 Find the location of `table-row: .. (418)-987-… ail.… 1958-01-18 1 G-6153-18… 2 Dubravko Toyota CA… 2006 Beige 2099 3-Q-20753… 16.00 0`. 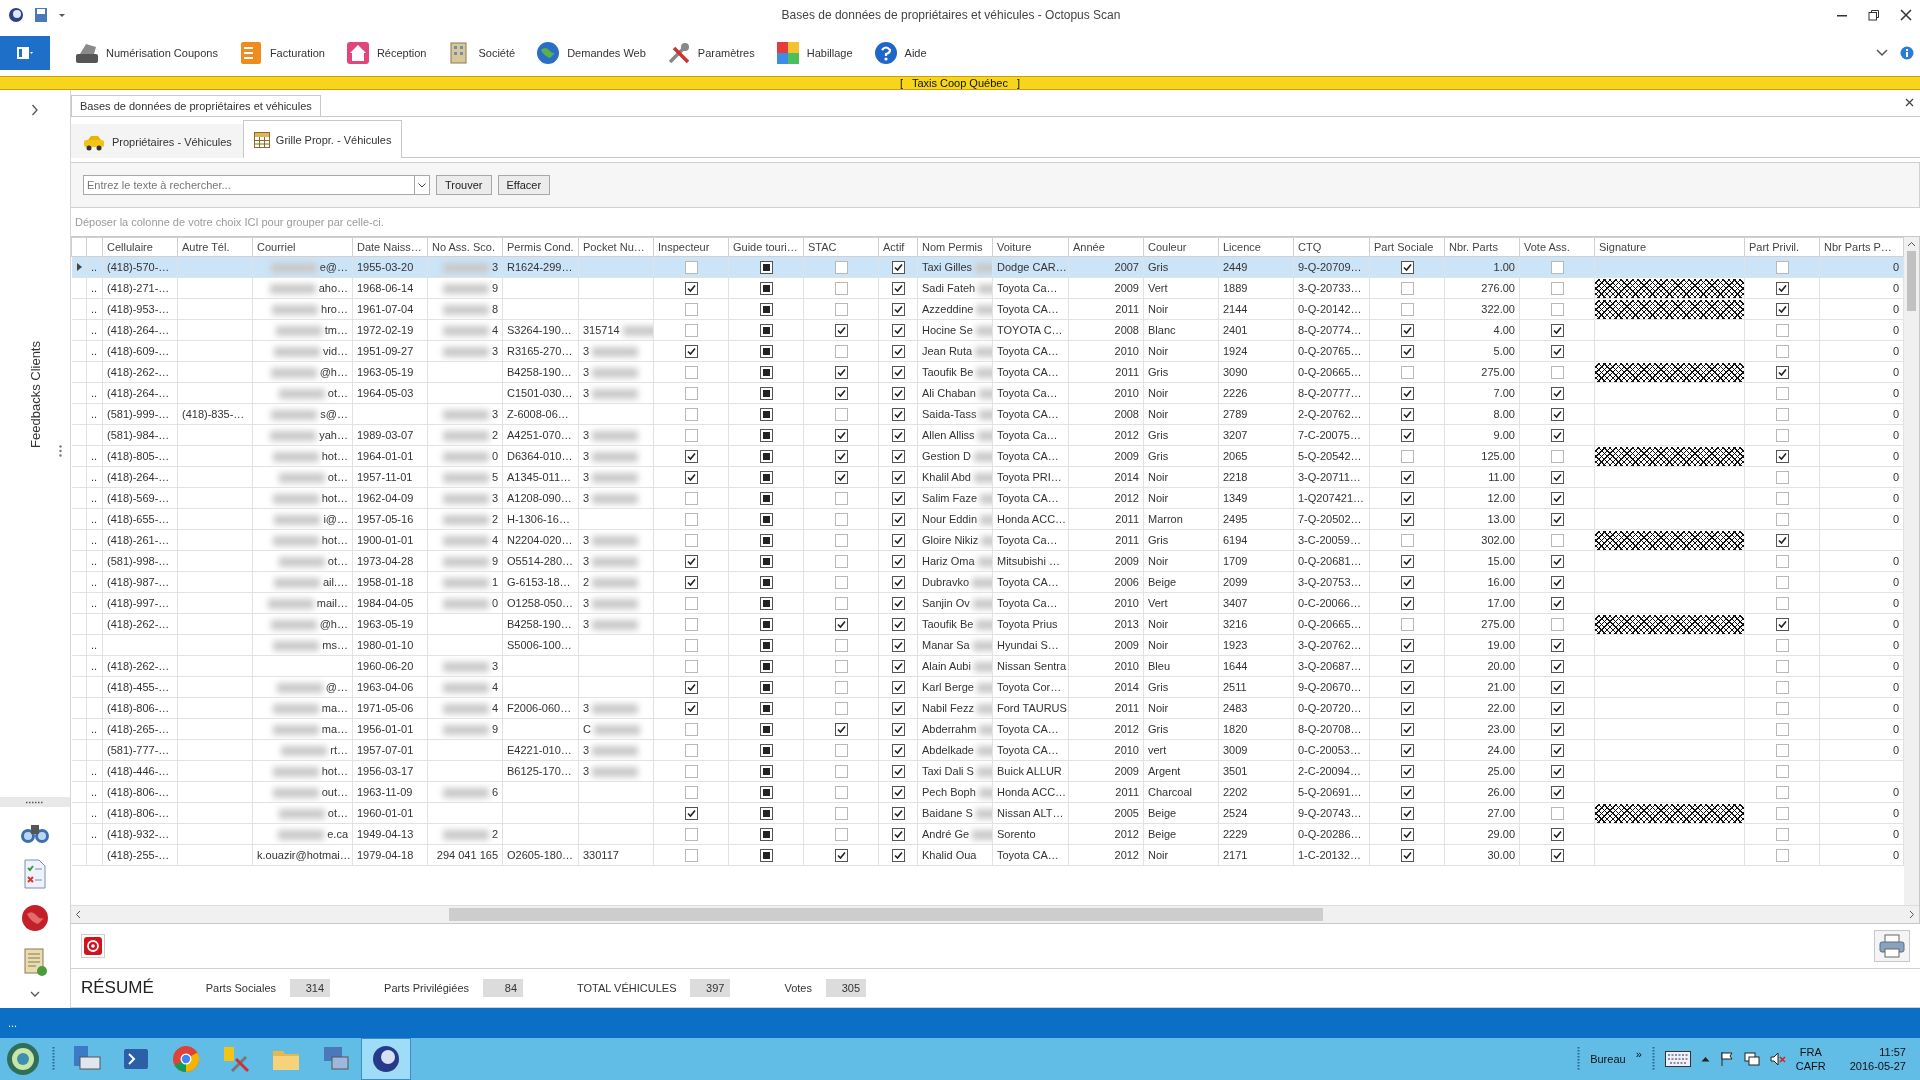

table-row: .. (418)-987-… ail.… 1958-01-18 1 G-6153-18… 2 Dubravko Toyota CA… 2006 Beige 2099 3-Q-20753… 16.00 0 is located at coordinates (987, 582).